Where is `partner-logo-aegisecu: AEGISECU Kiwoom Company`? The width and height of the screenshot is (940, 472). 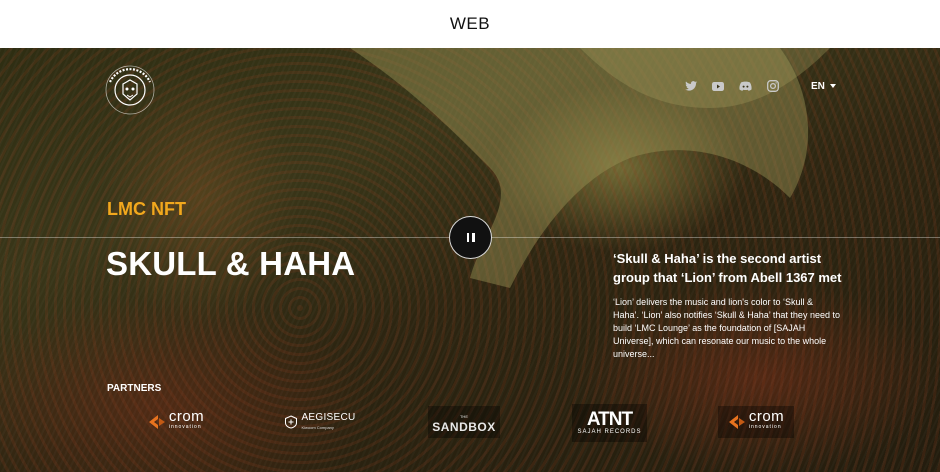
partner-logo-aegisecu: AEGISECU Kiwoom Company is located at coordinates (320, 422).